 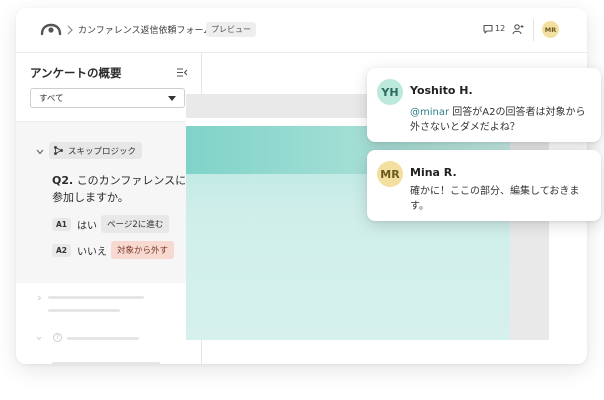 I want to click on caret-down-icon, so click(x=172, y=98).